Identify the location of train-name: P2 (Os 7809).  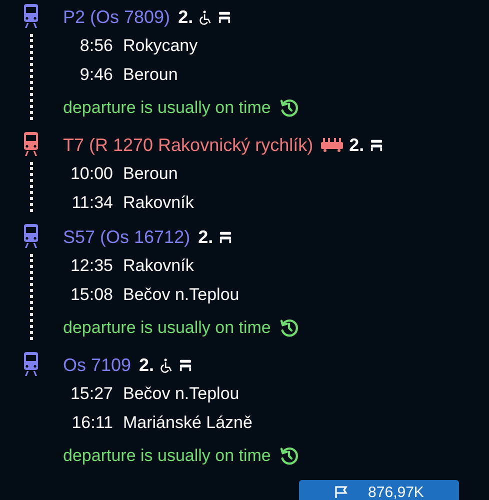
(116, 17).